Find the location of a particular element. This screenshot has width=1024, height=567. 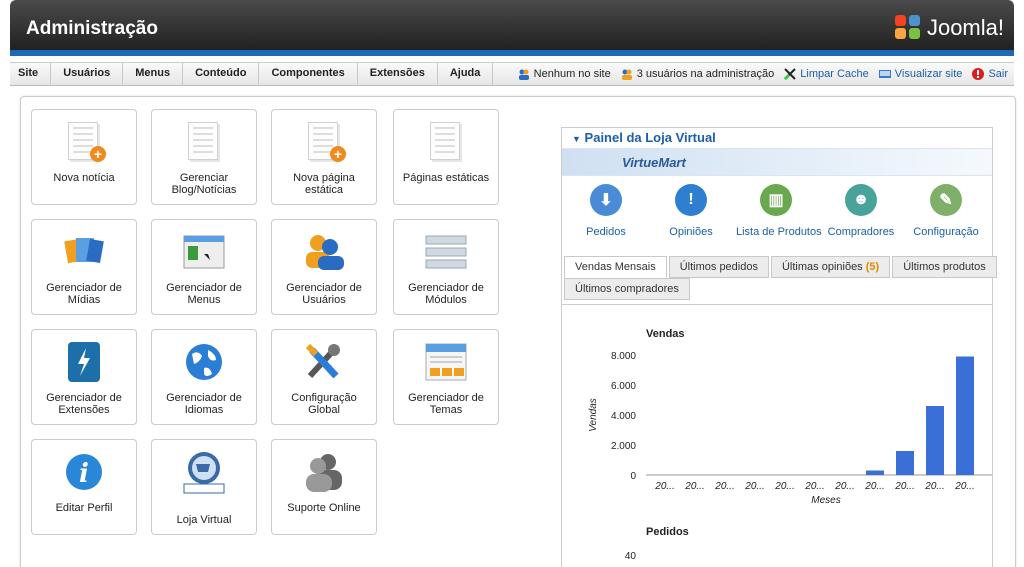

vm-reviews-button: ! Opiniões is located at coordinates (691, 211).